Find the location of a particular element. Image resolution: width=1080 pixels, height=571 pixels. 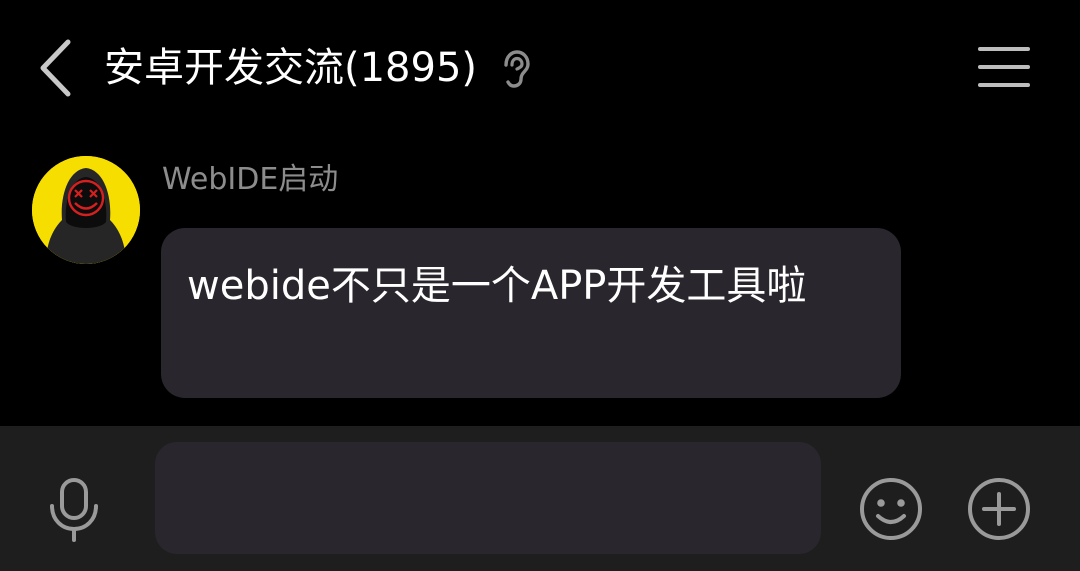

microphone-icon is located at coordinates (74, 510).